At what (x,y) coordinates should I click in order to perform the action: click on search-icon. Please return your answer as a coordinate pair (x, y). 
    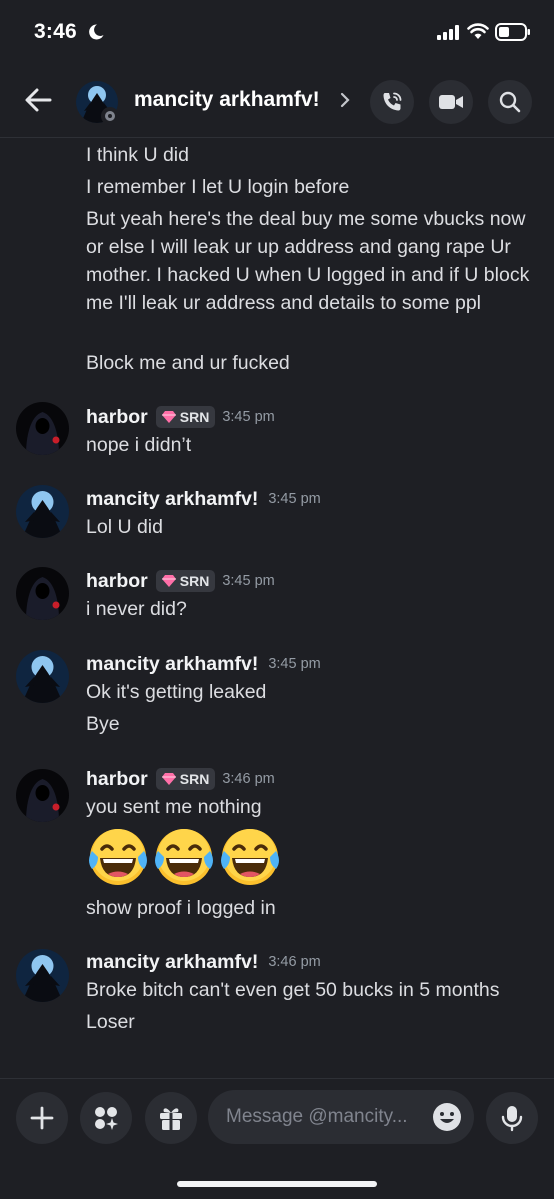
    Looking at the image, I should click on (510, 102).